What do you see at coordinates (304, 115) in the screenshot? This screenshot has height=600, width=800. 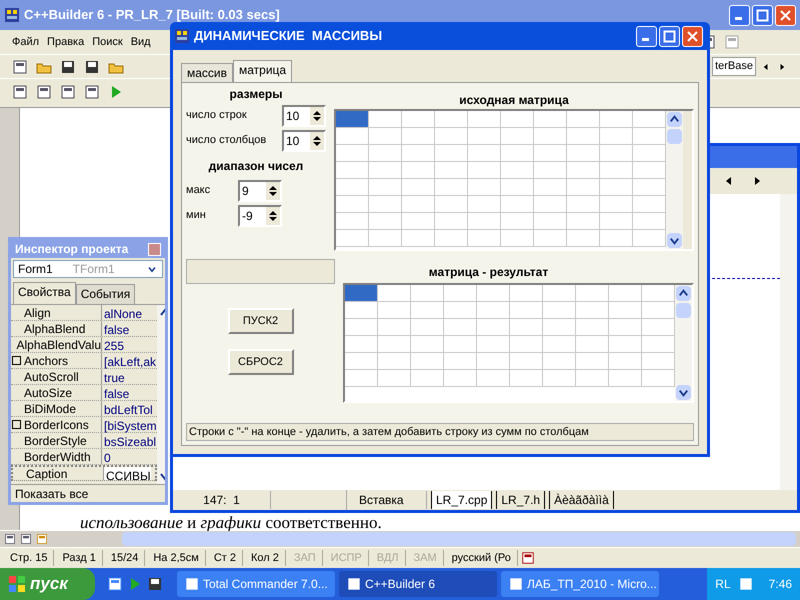 I see `spin-field: 10` at bounding box center [304, 115].